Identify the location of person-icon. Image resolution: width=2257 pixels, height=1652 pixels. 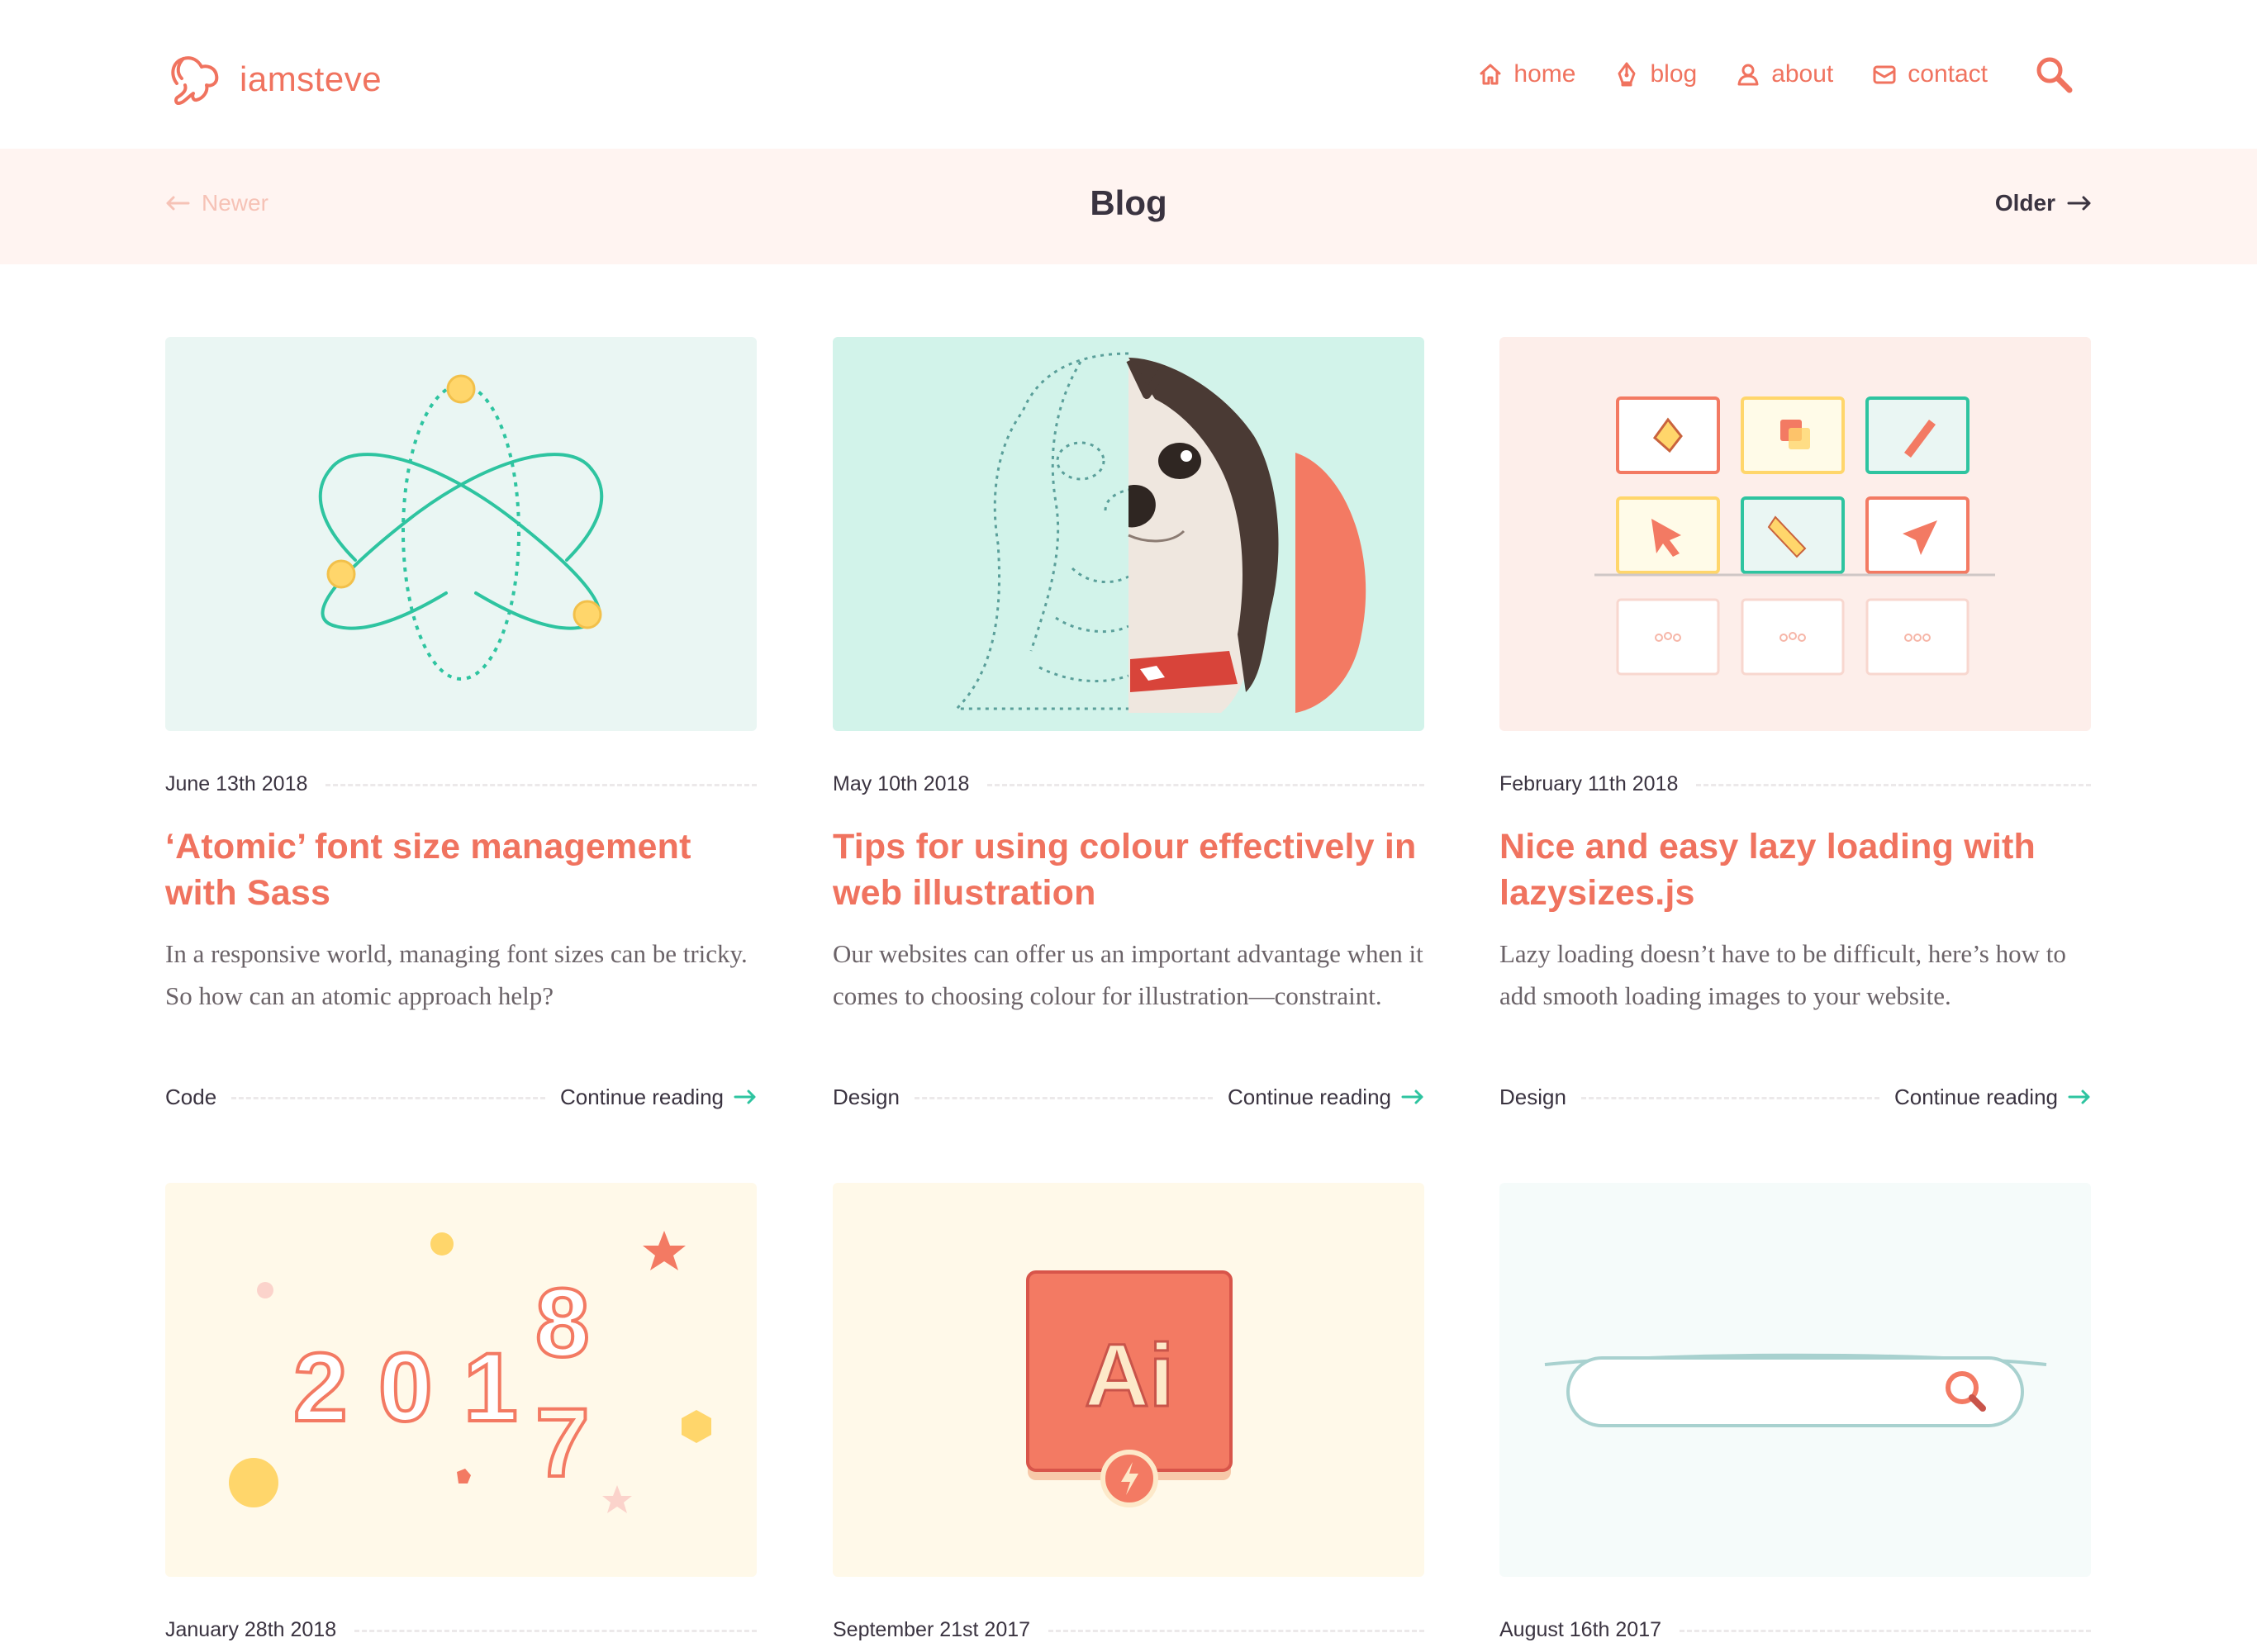
(1748, 75).